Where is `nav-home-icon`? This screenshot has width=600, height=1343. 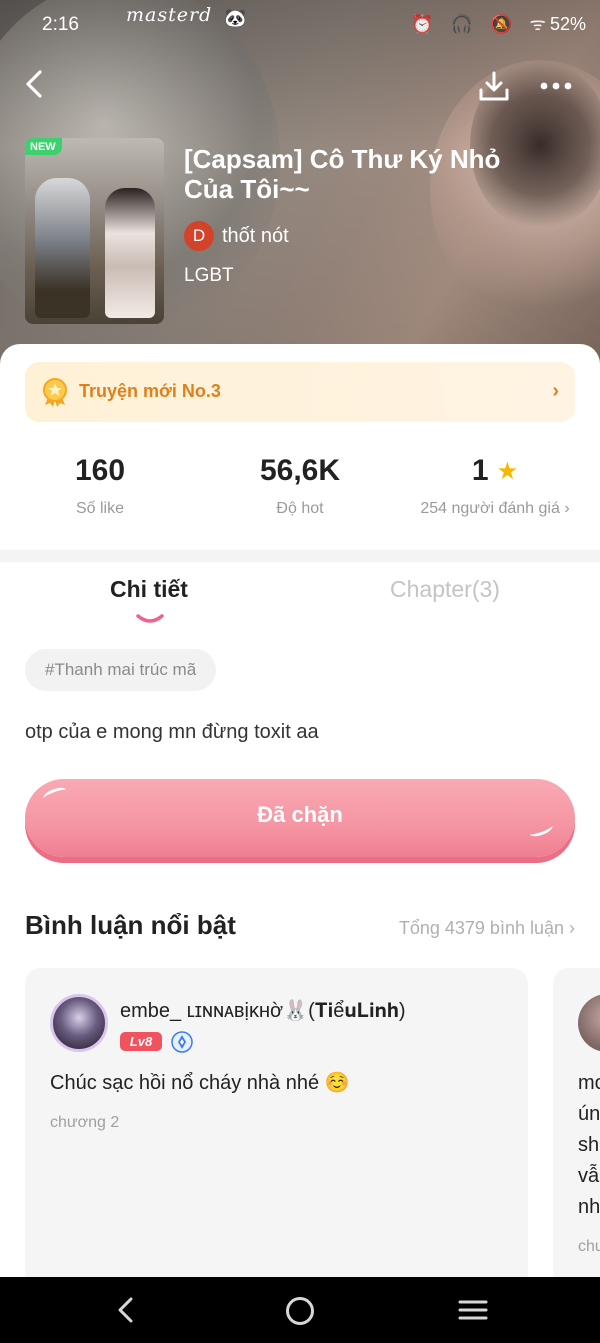 nav-home-icon is located at coordinates (300, 1311).